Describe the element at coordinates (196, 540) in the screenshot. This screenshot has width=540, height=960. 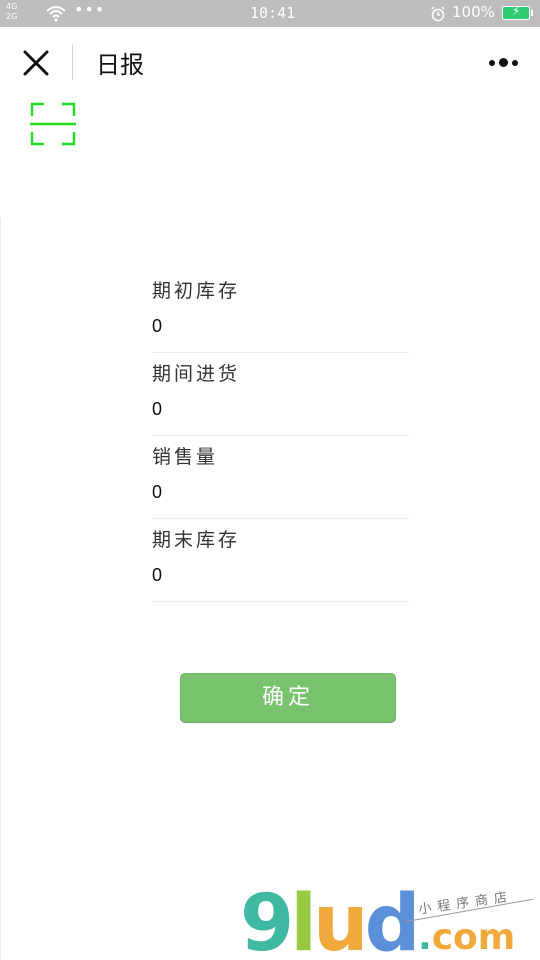
I see `field-label: 期末库存` at that location.